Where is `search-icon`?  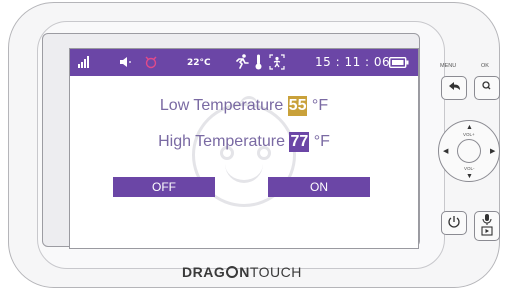 search-icon is located at coordinates (486, 85).